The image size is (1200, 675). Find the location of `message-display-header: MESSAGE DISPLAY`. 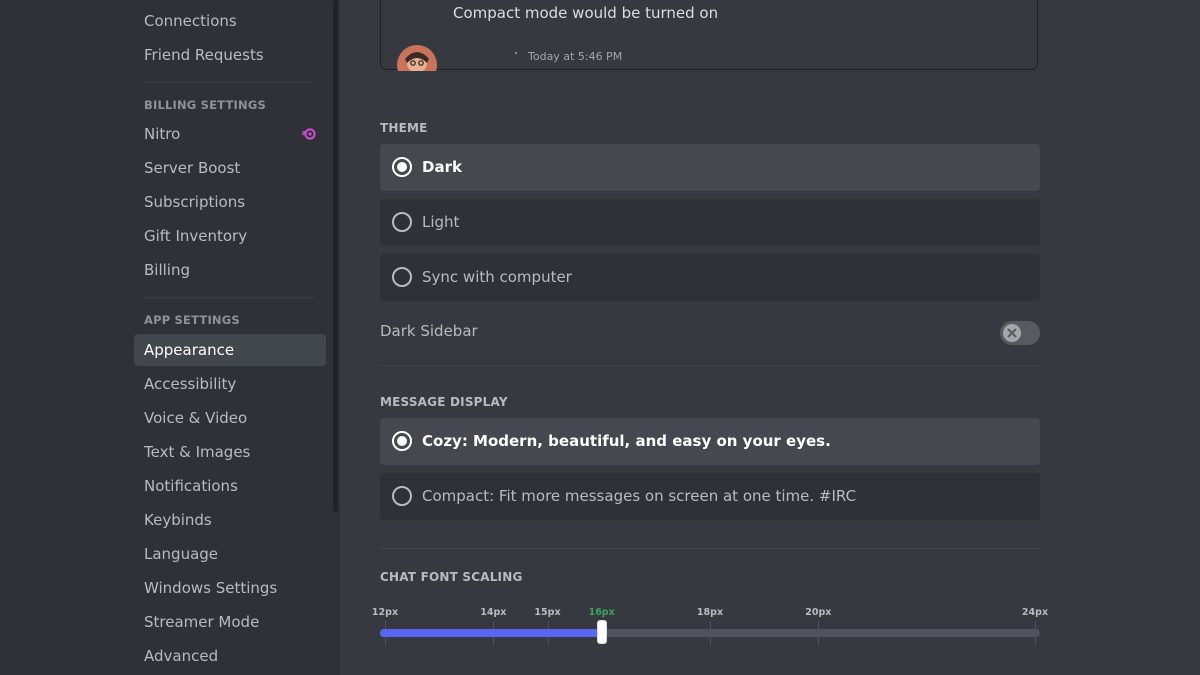

message-display-header: MESSAGE DISPLAY is located at coordinates (444, 402).